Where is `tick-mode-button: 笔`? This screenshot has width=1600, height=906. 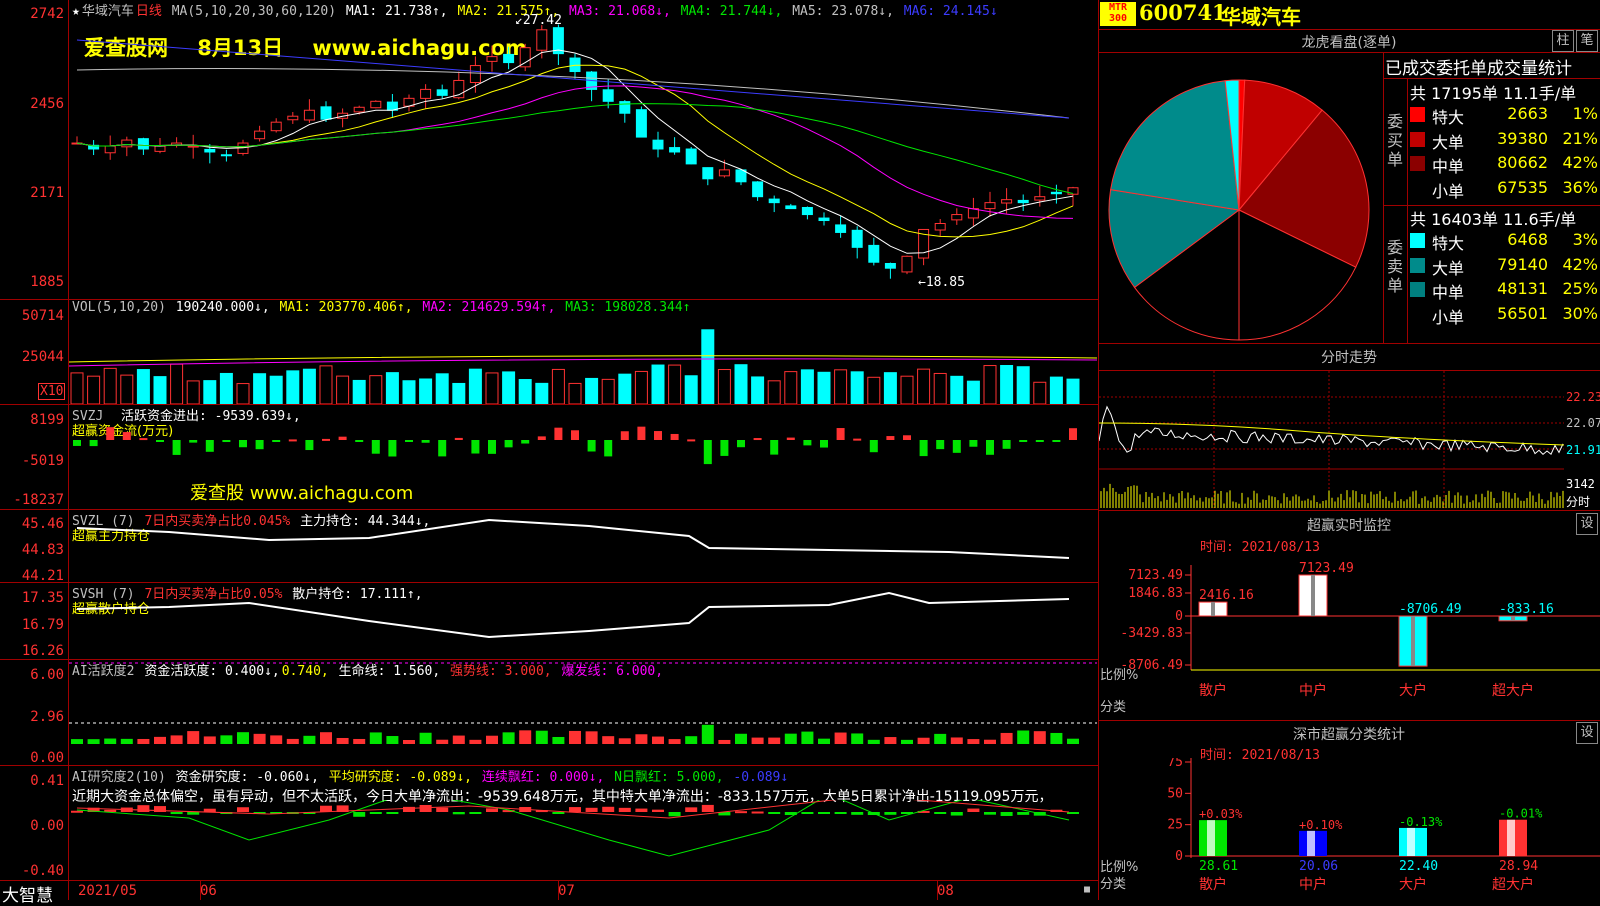
tick-mode-button: 笔 is located at coordinates (1587, 41).